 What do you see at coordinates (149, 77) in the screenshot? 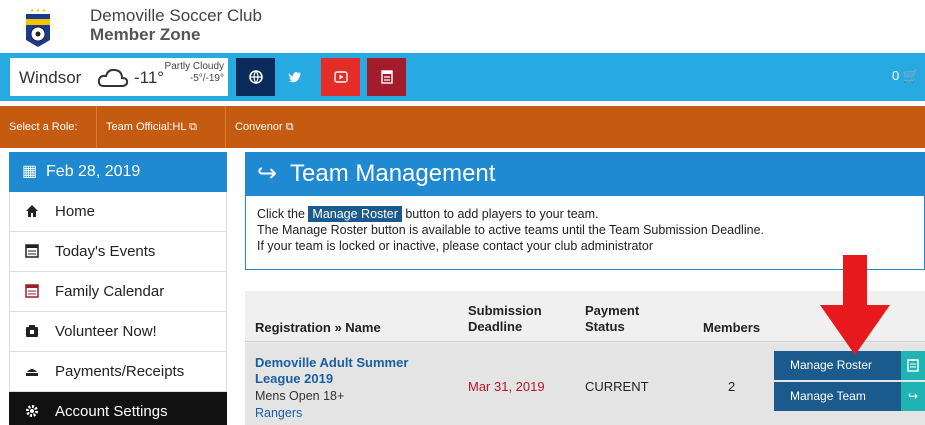
I see `weather-temp: -11°` at bounding box center [149, 77].